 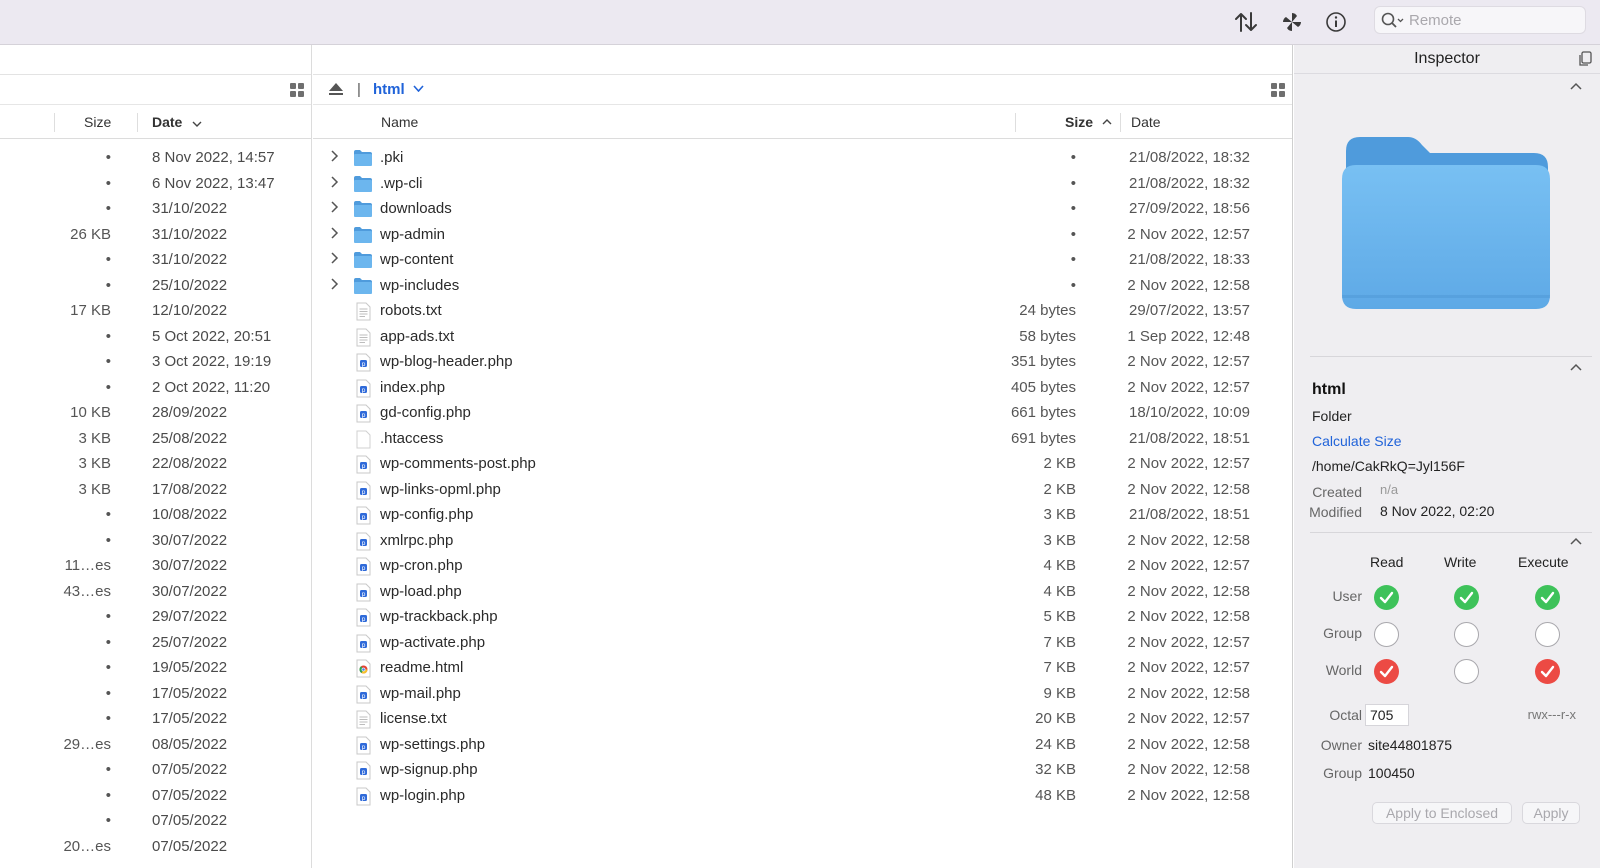 What do you see at coordinates (1547, 597) in the screenshot?
I see `permission-checkbox-user-execute` at bounding box center [1547, 597].